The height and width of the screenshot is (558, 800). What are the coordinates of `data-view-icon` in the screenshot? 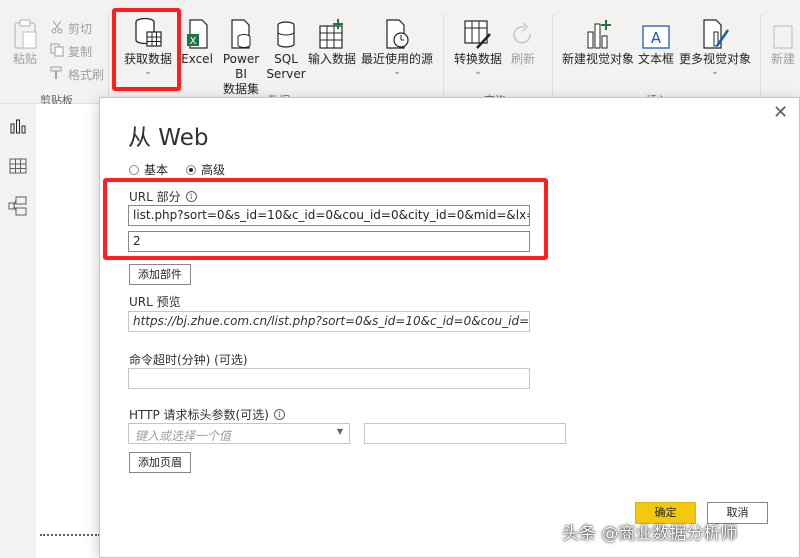 It's located at (18, 166).